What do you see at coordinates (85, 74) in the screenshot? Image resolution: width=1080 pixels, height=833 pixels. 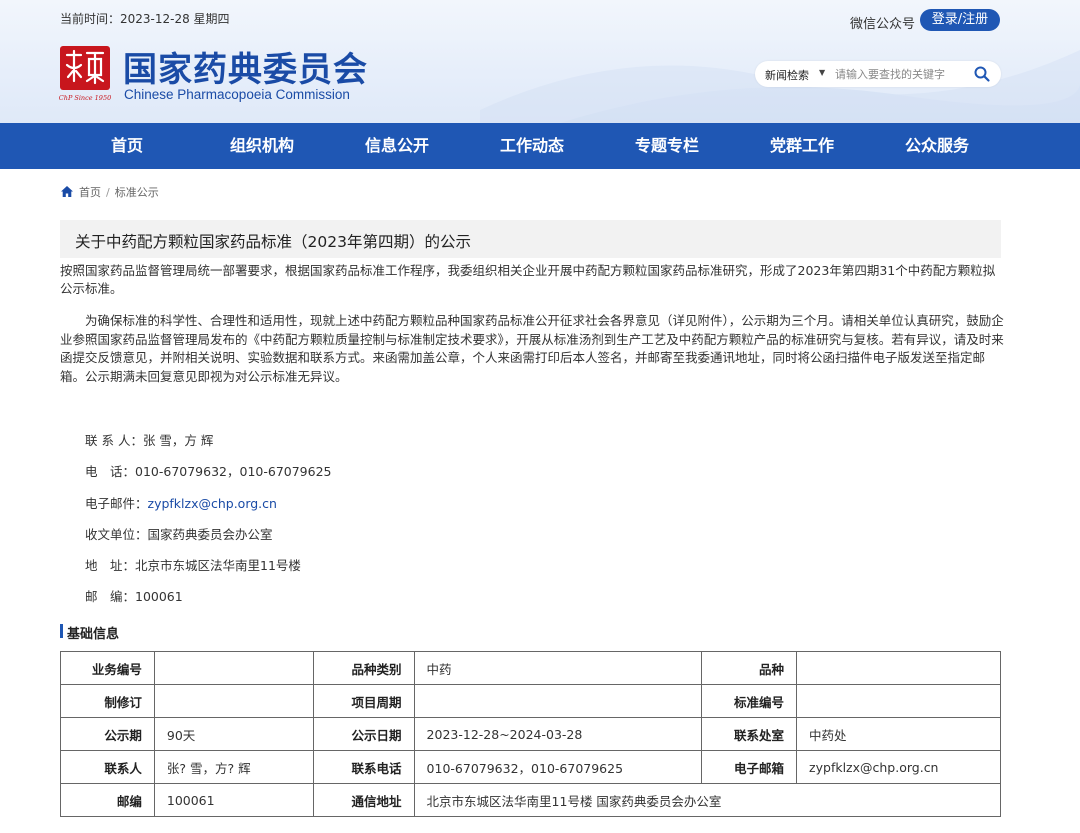 I see `seal-logo-icon: ChP Since 1950` at bounding box center [85, 74].